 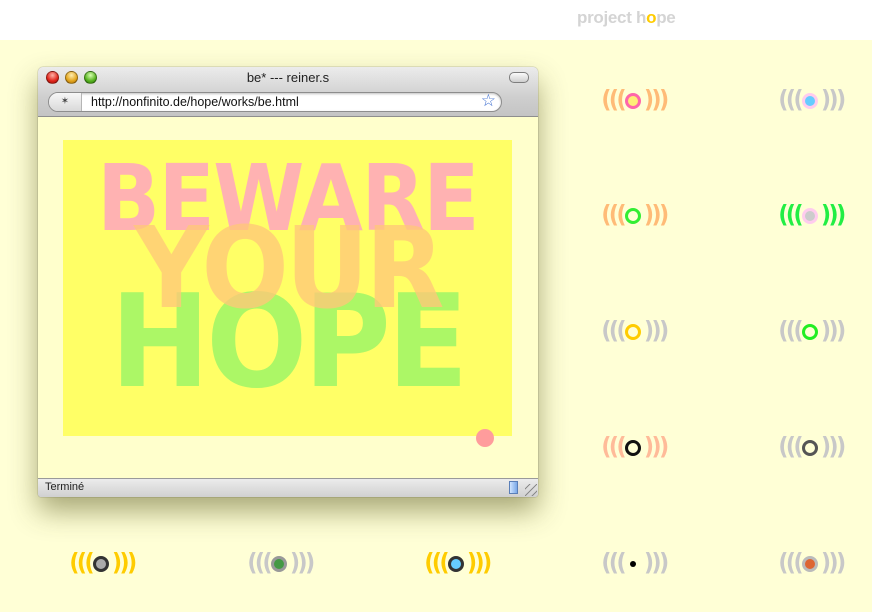 What do you see at coordinates (651, 17) in the screenshot?
I see `logo-text-highlight: o` at bounding box center [651, 17].